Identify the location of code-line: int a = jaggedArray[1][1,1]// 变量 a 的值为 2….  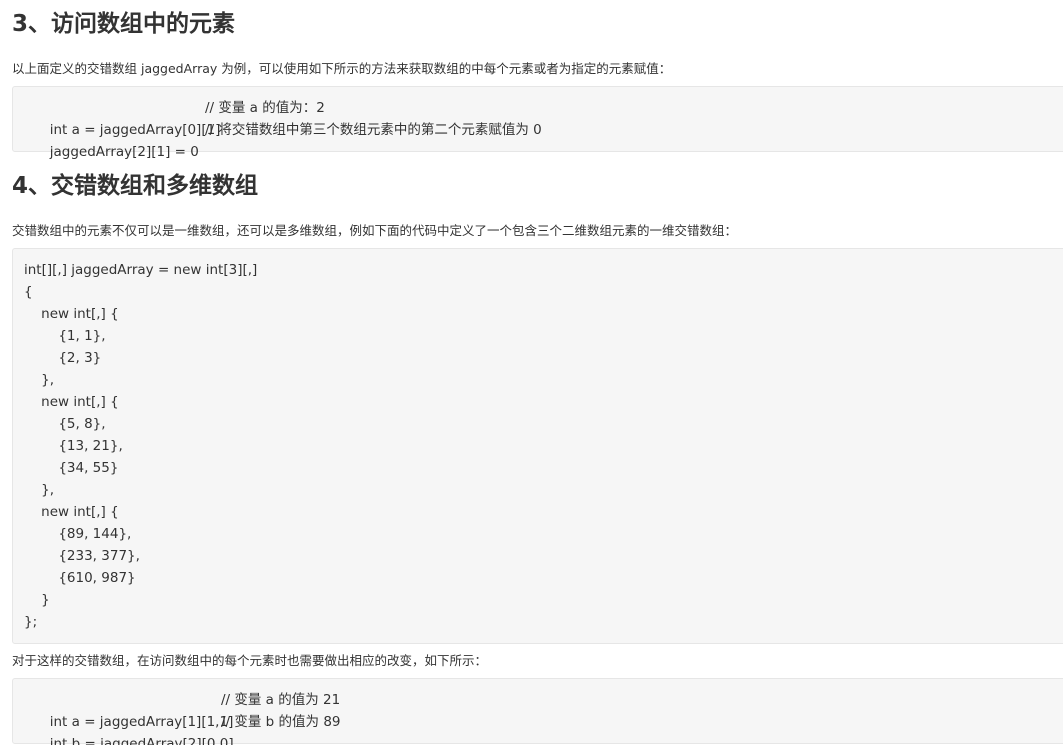
(543, 709).